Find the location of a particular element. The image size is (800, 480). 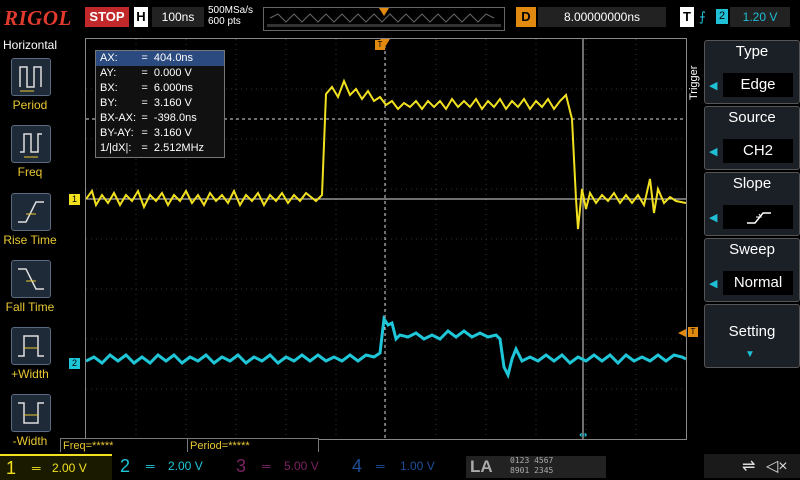

rise-time-button is located at coordinates (31, 212).